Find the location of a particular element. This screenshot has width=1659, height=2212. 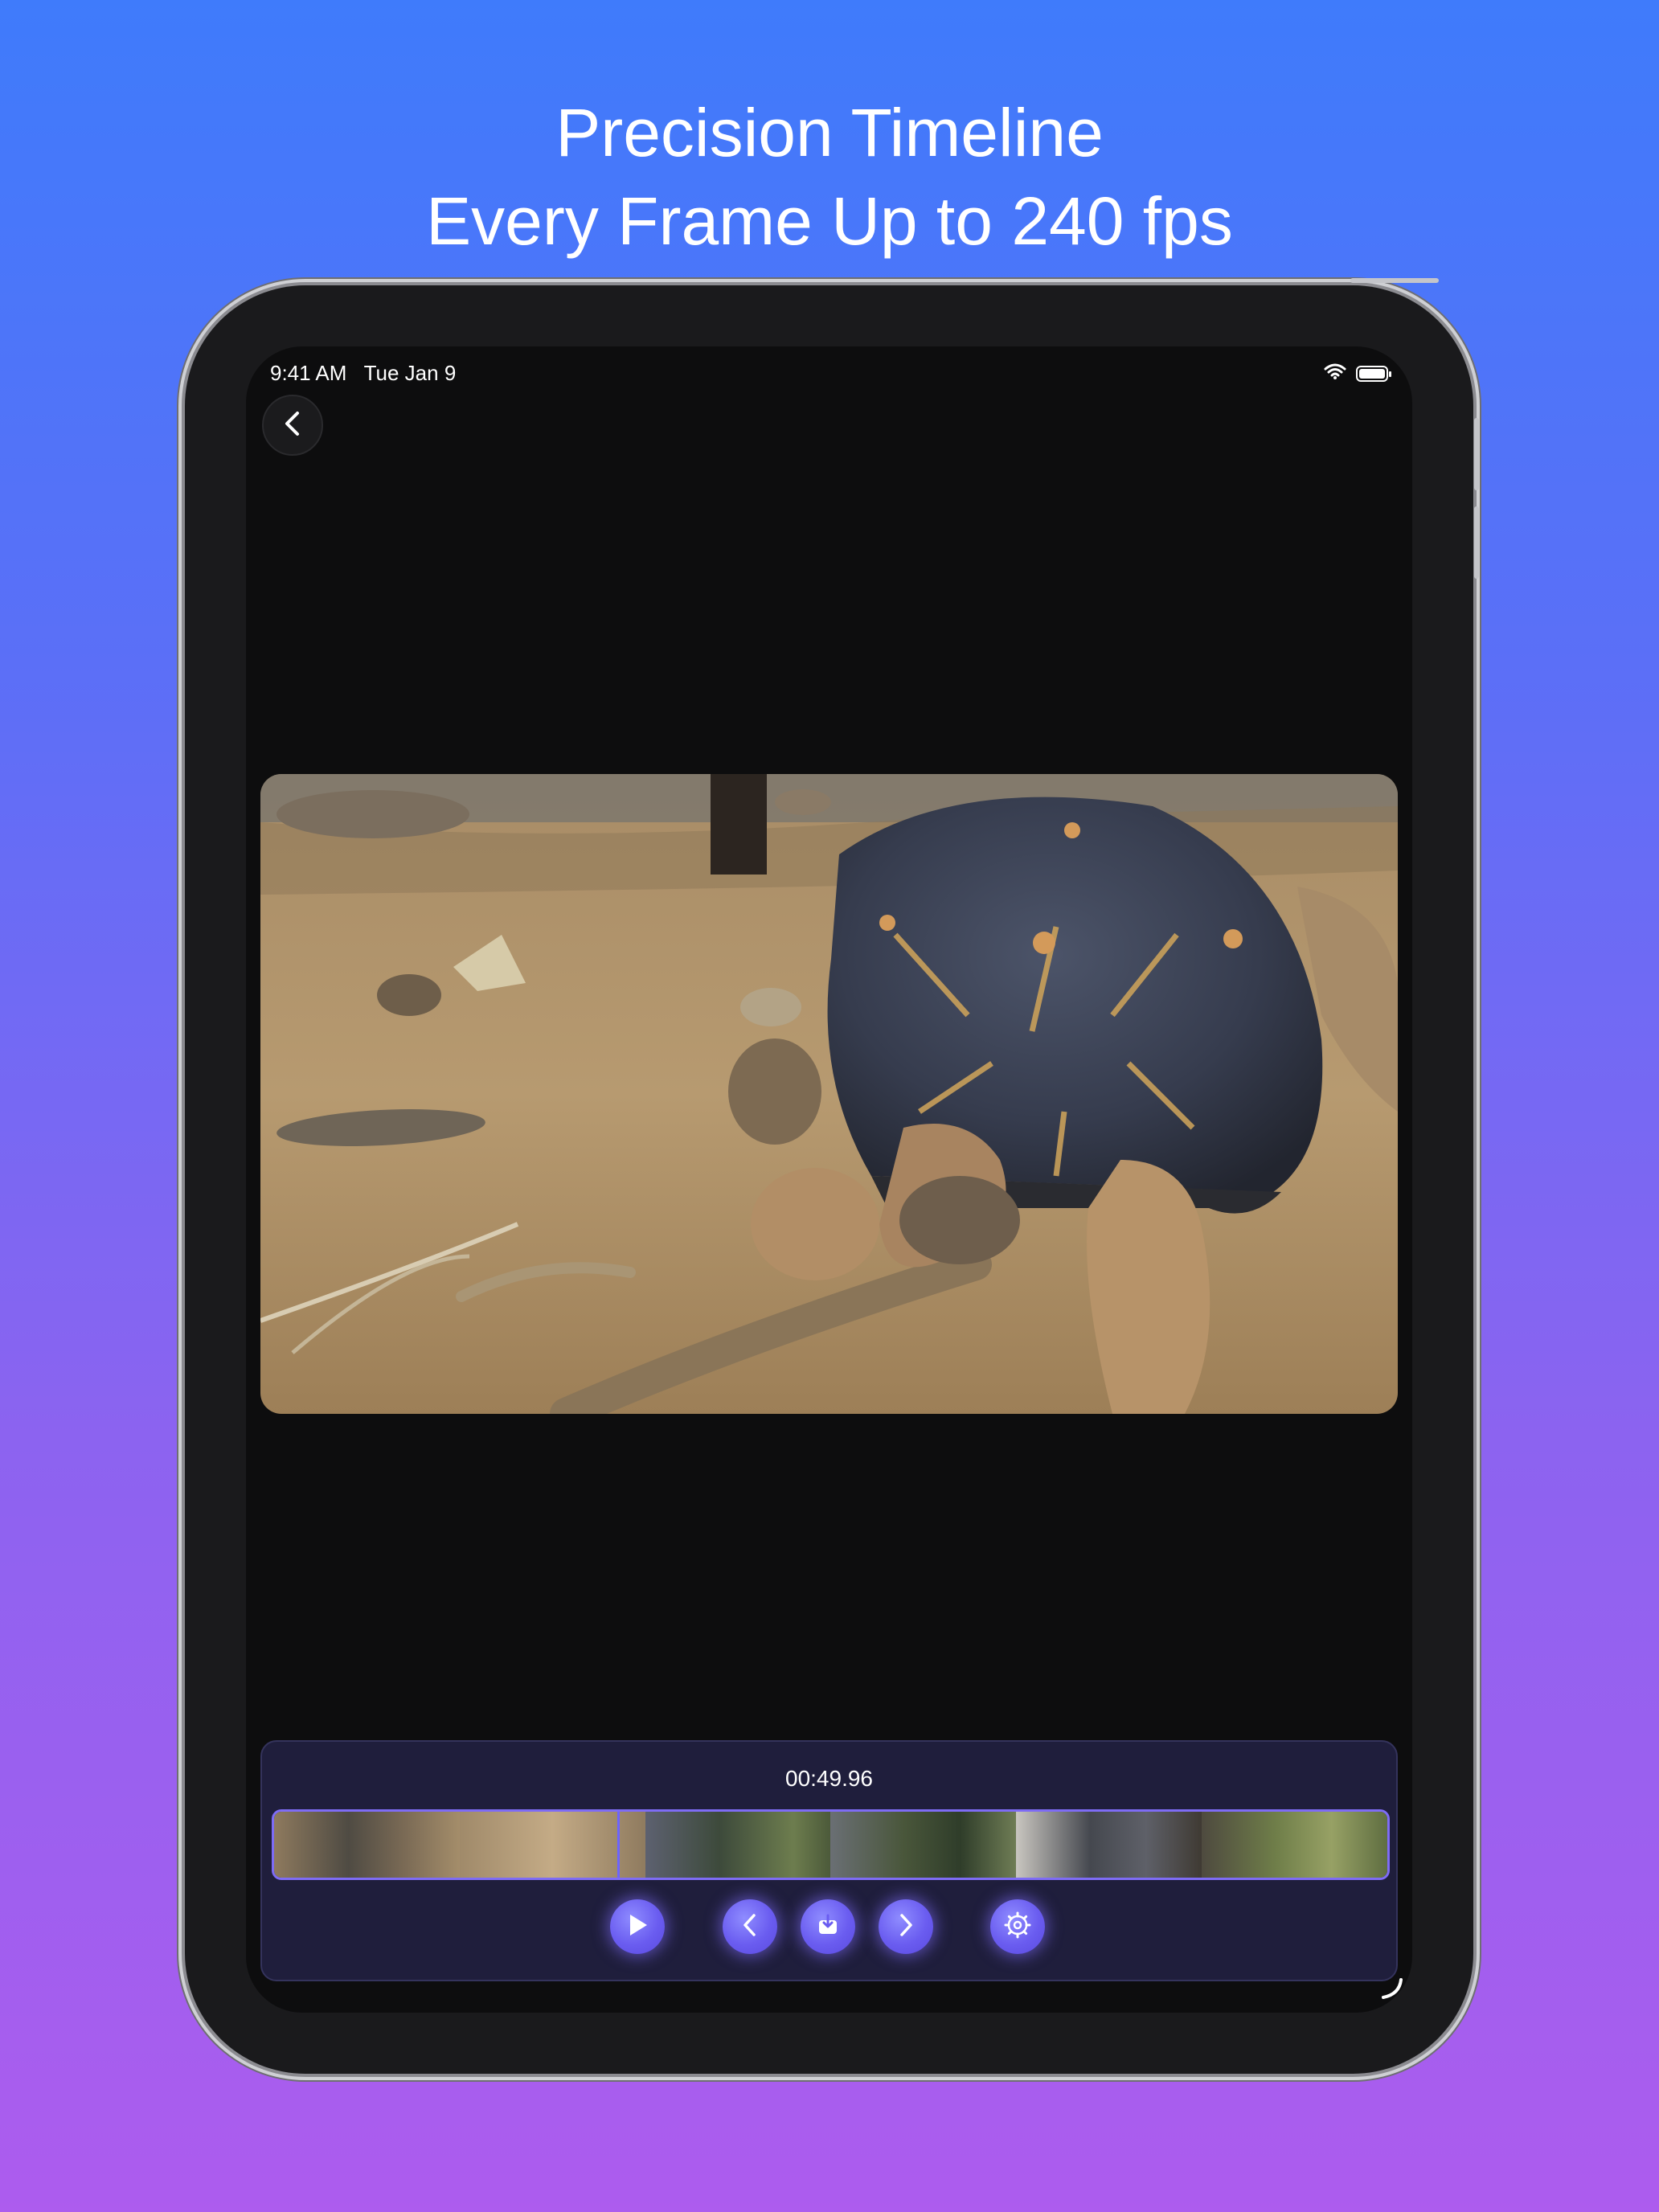

headline-line-2: Every Frame Up to 240 fps is located at coordinates (829, 221).